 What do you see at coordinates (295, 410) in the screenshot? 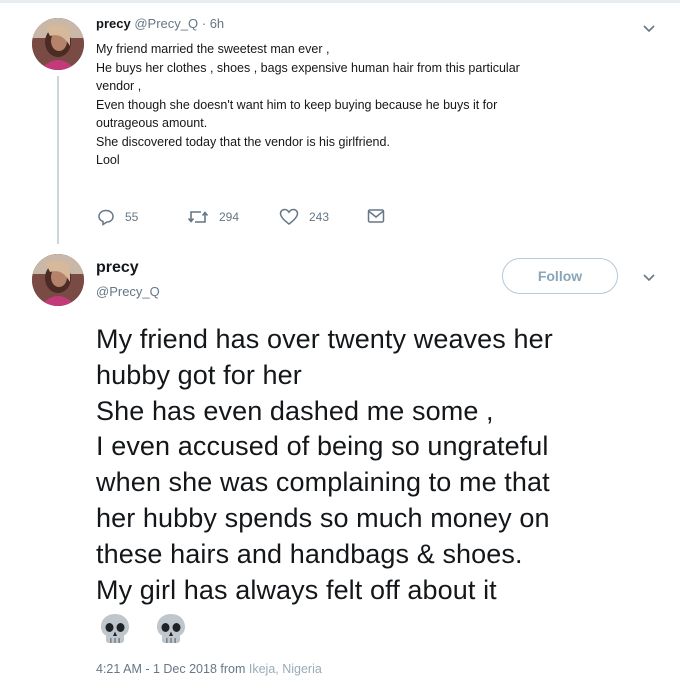
I see `tweet2-line: She has even dashed me some ,` at bounding box center [295, 410].